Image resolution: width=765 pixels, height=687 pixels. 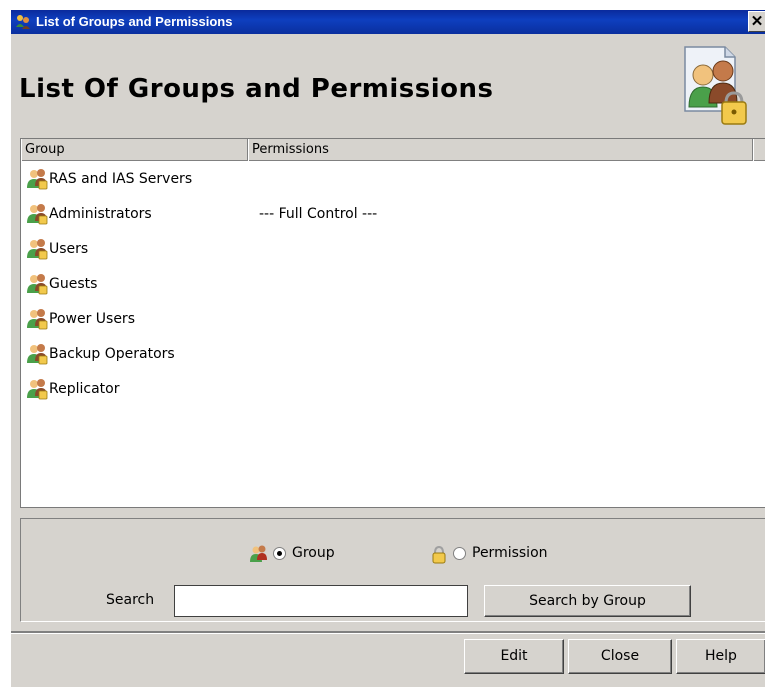 I want to click on column-header-extra, so click(x=759, y=150).